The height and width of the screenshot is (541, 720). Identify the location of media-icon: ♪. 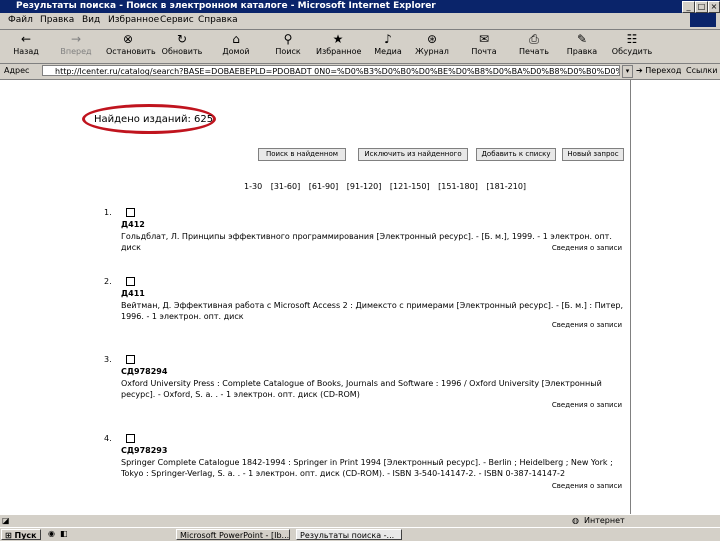
(388, 39).